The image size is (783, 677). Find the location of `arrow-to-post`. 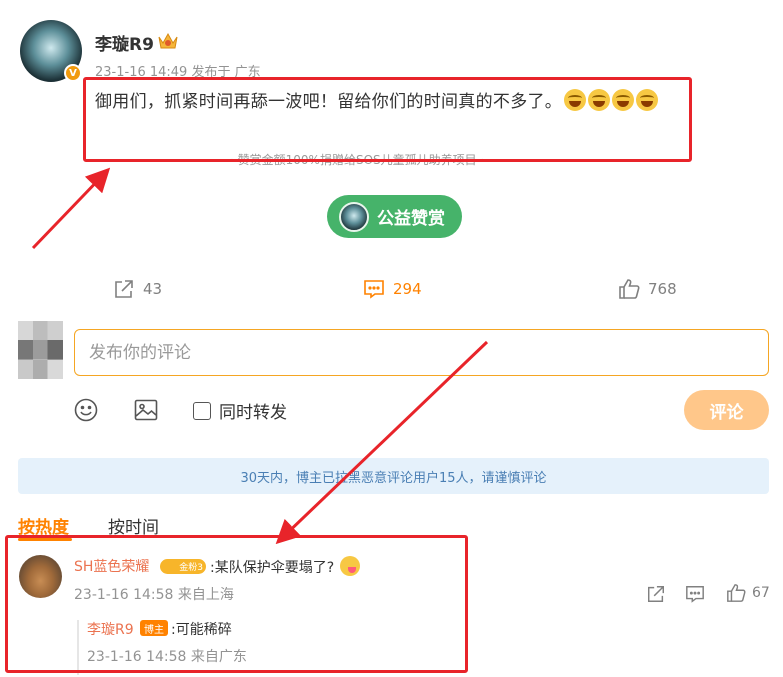

arrow-to-post is located at coordinates (71, 208).